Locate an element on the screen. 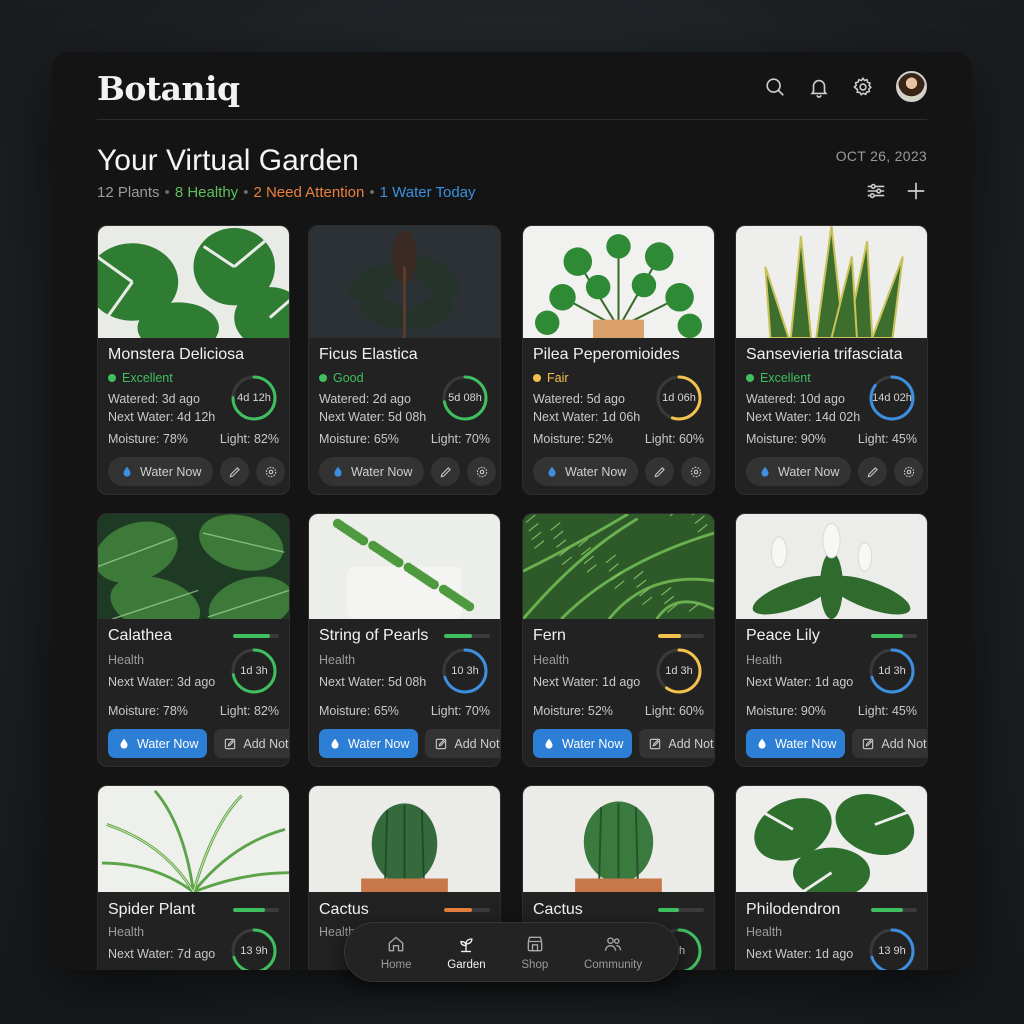 The image size is (1024, 1024). home-icon is located at coordinates (396, 943).